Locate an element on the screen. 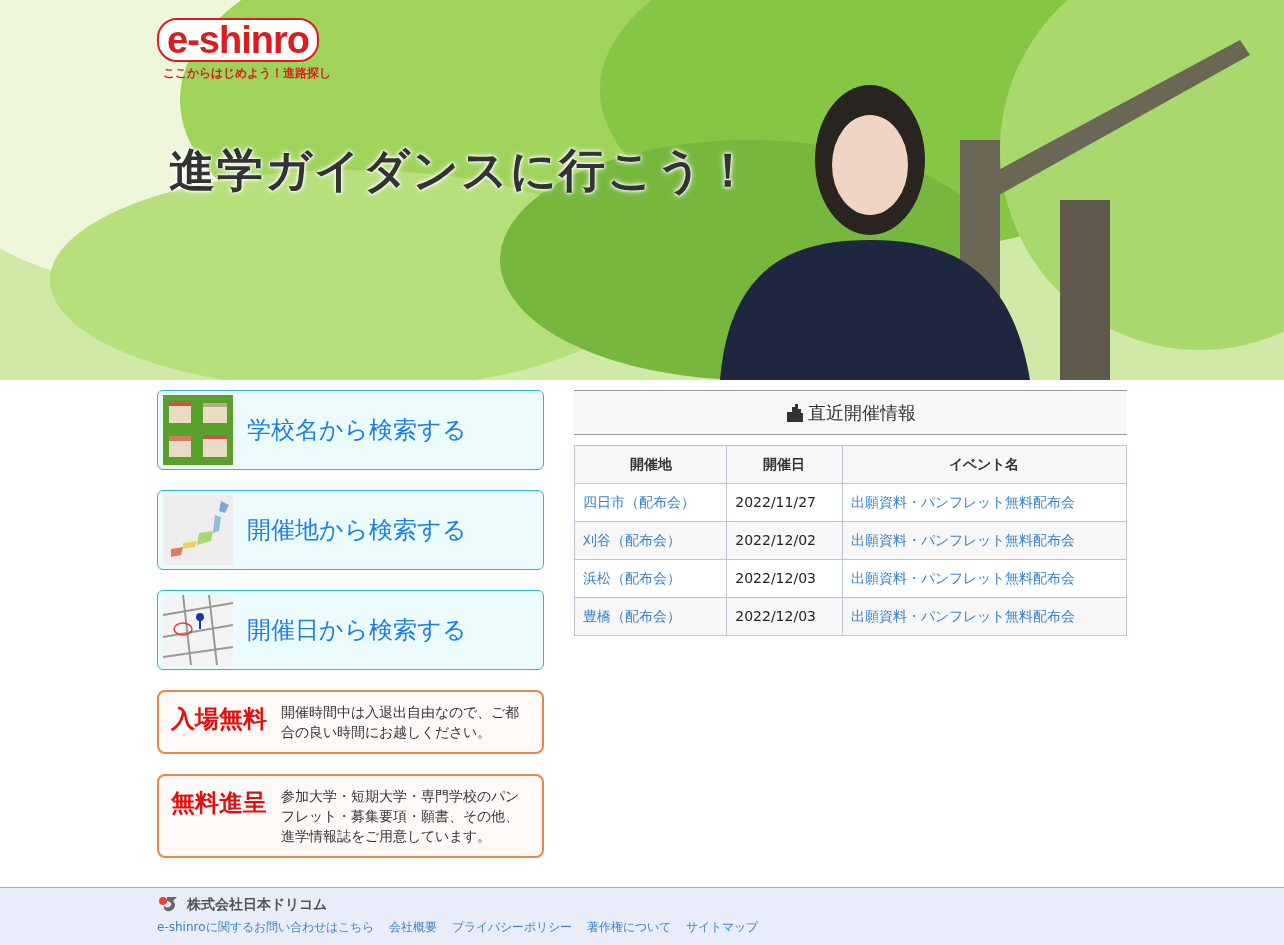 The image size is (1284, 945). notice-text: 参加大学・短期大学・専門学校のパンフレット・募集要項・願書、その他、進学情報誌をご用意しています。 is located at coordinates (400, 816).